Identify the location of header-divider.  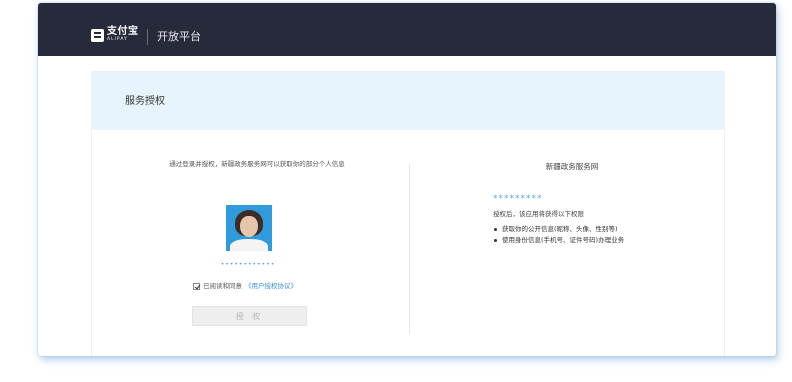
(147, 37).